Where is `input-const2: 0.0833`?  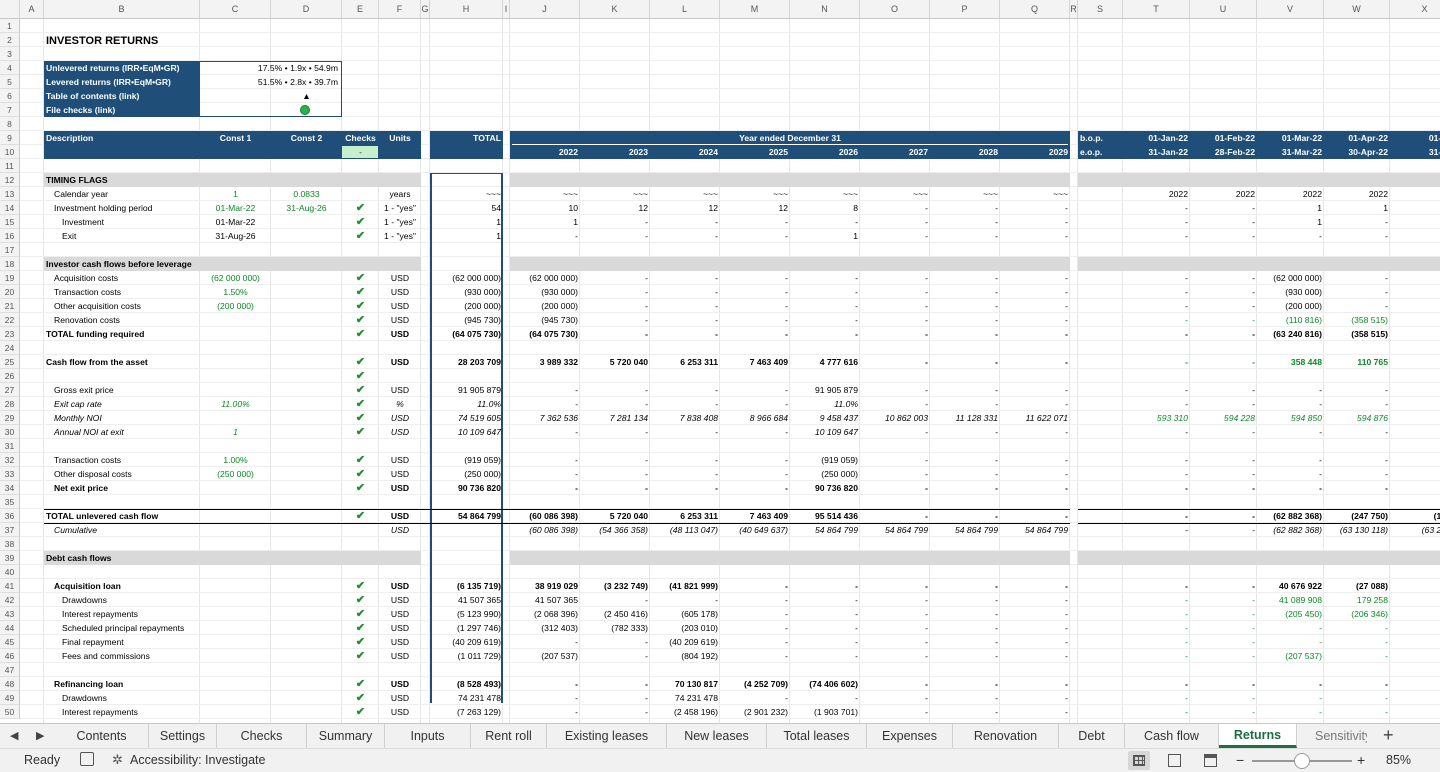 input-const2: 0.0833 is located at coordinates (306, 194).